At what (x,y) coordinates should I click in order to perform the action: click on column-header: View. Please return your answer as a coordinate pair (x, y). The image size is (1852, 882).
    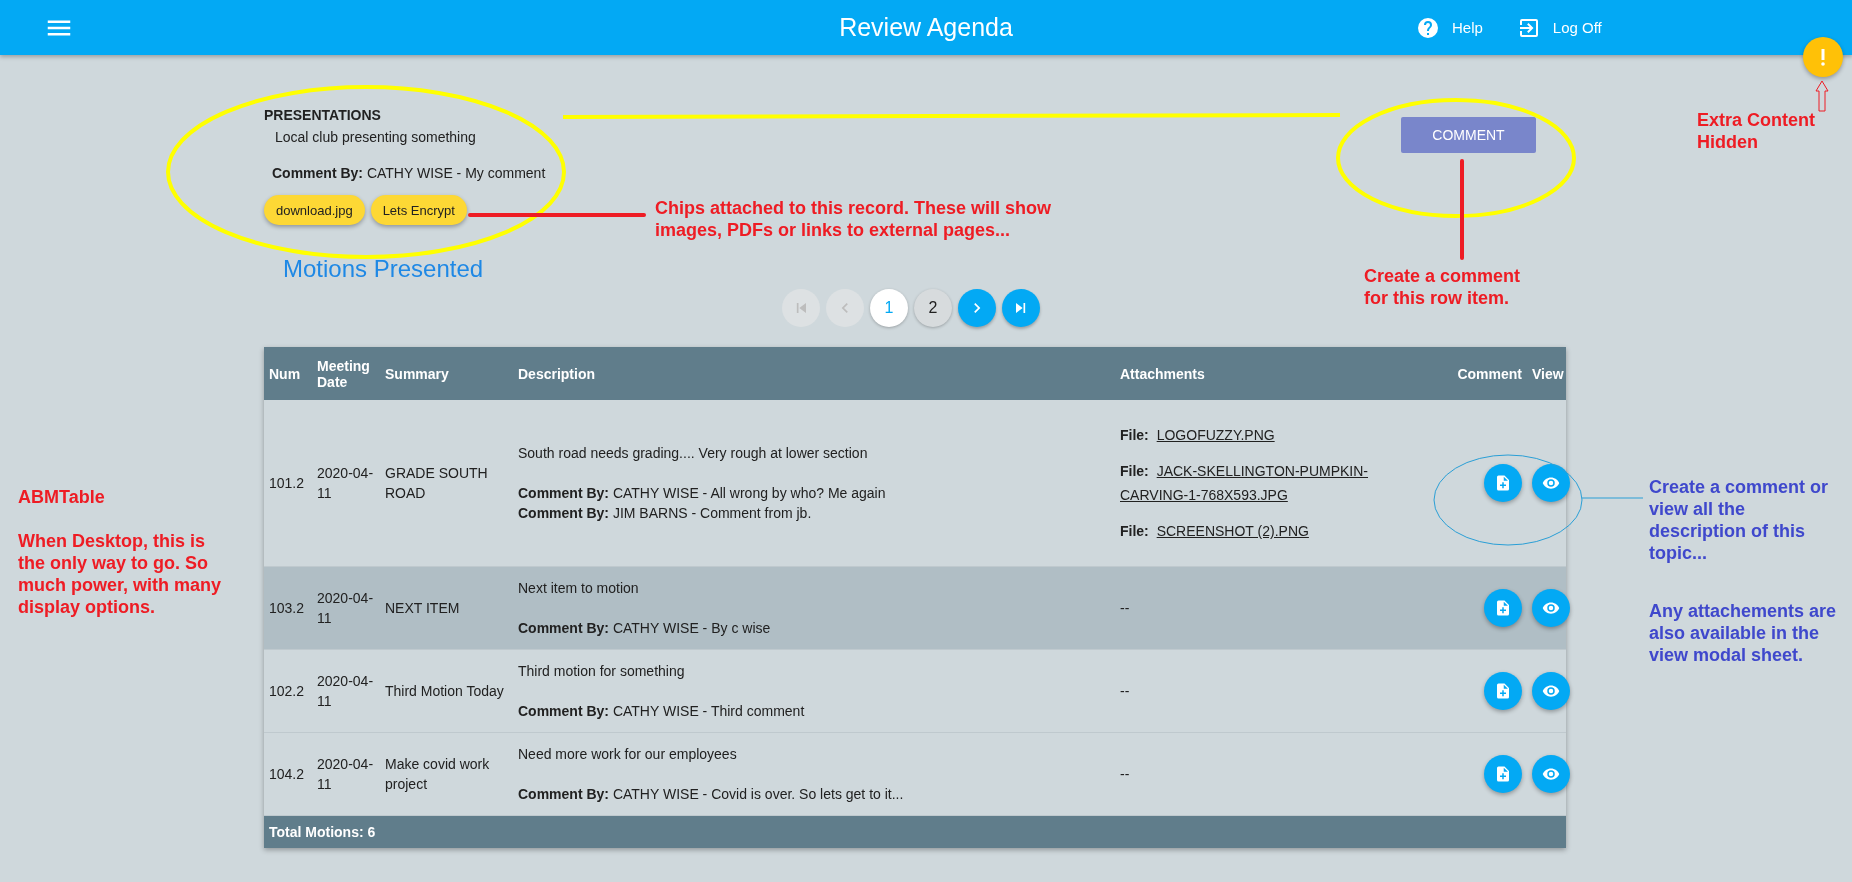
    Looking at the image, I should click on (1546, 373).